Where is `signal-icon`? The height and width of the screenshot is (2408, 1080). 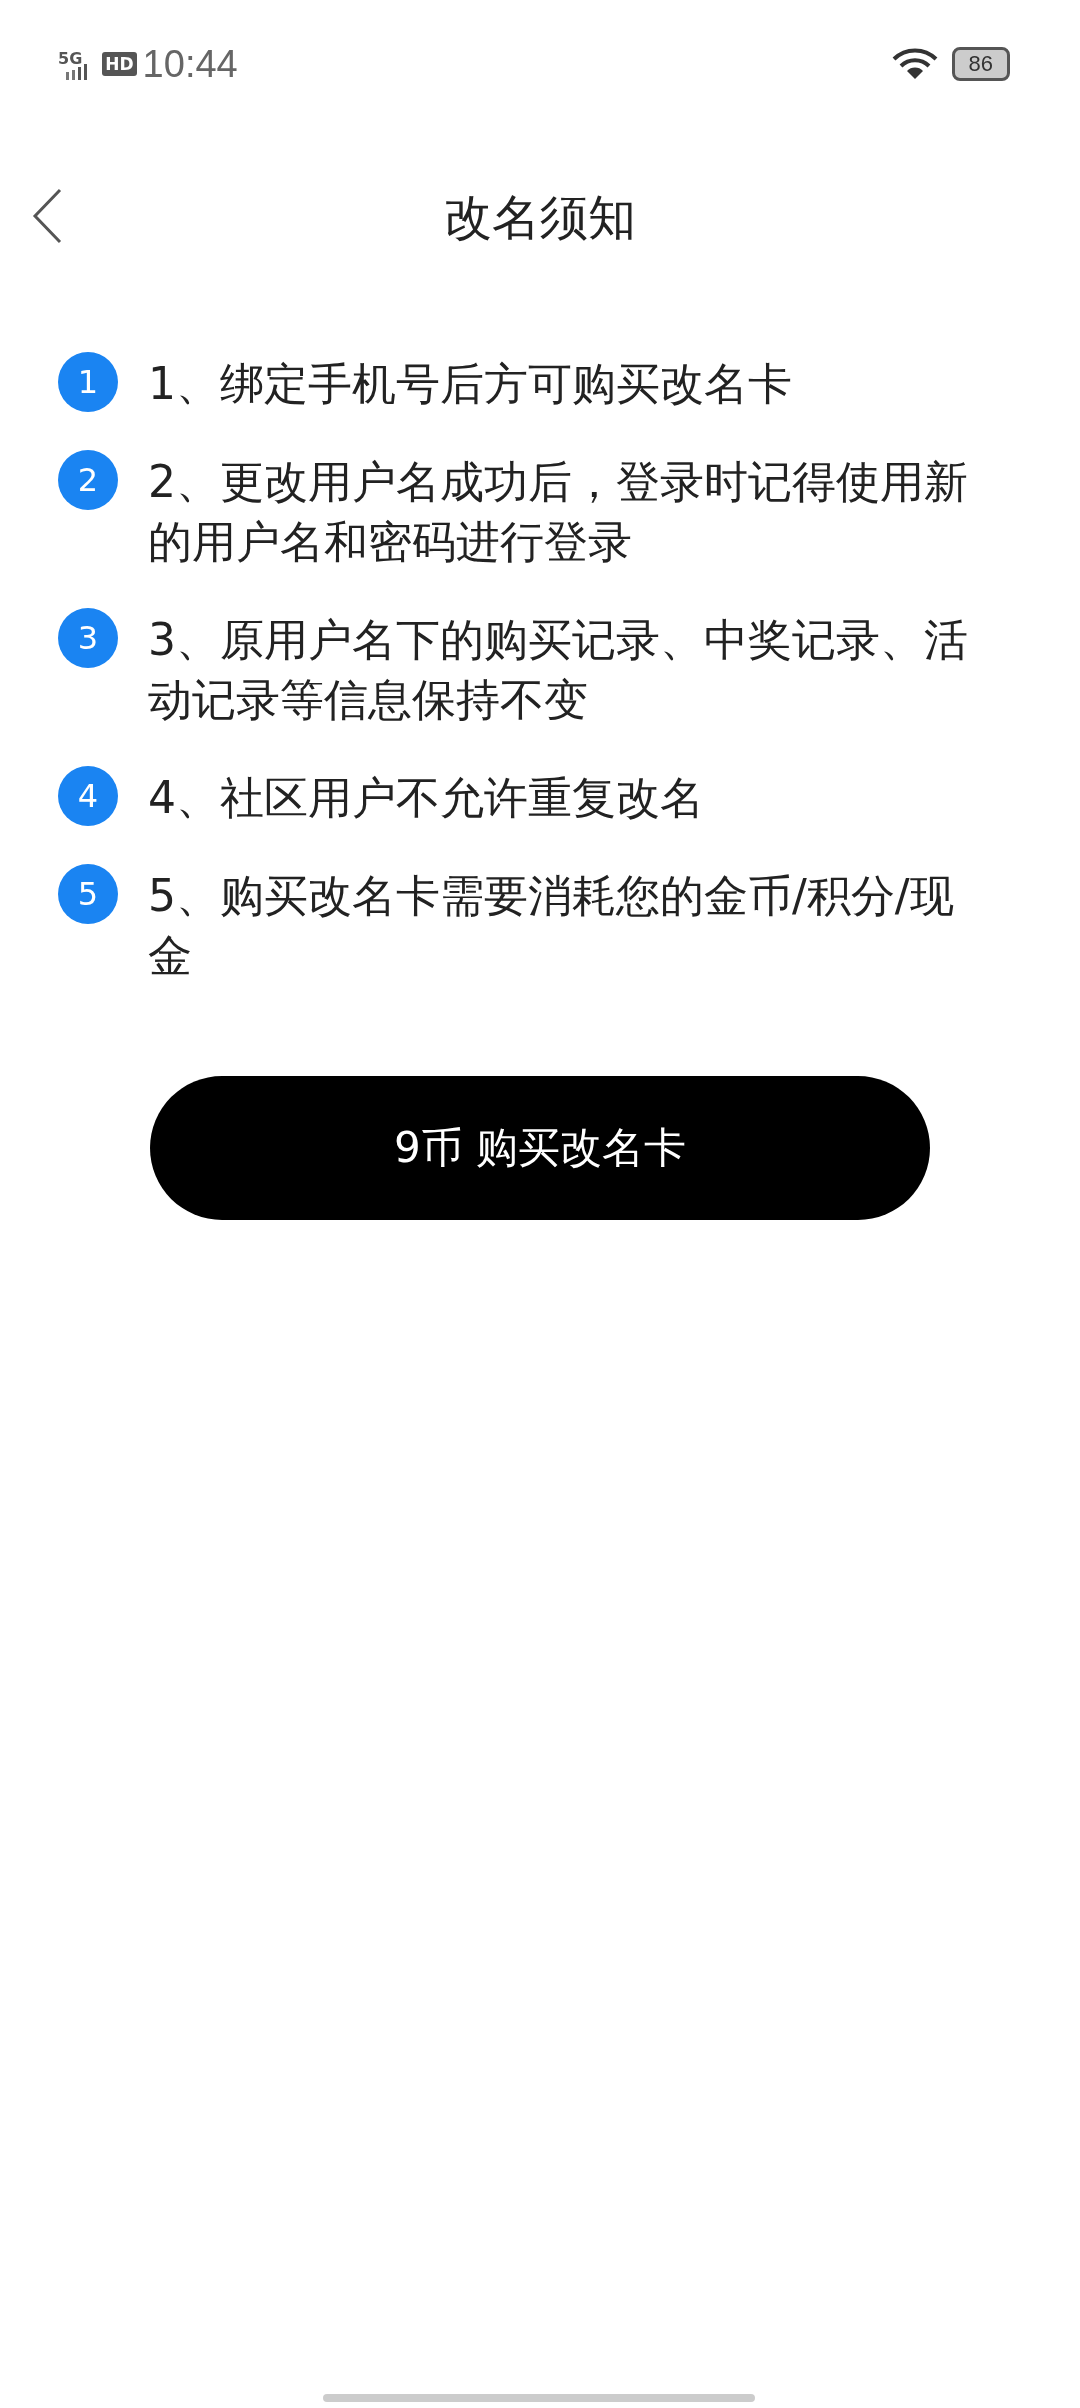
signal-icon is located at coordinates (77, 71).